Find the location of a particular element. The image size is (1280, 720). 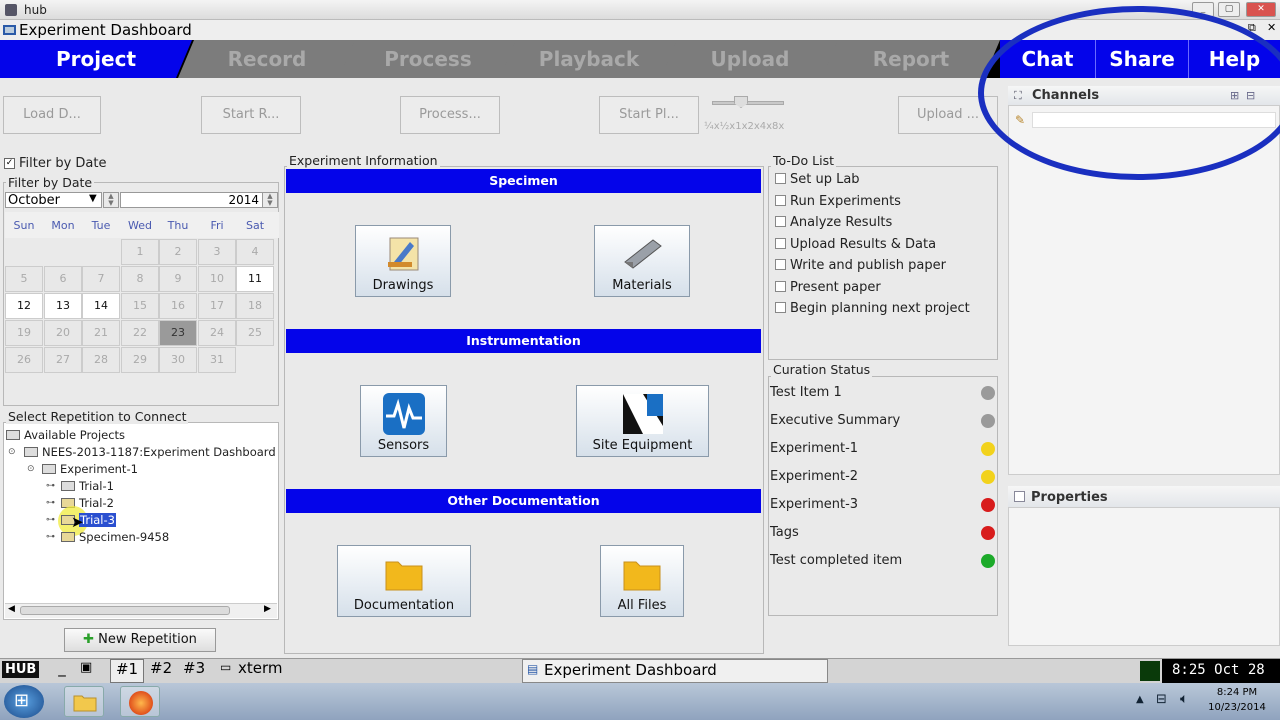

calendar-day: 31 is located at coordinates (217, 360).